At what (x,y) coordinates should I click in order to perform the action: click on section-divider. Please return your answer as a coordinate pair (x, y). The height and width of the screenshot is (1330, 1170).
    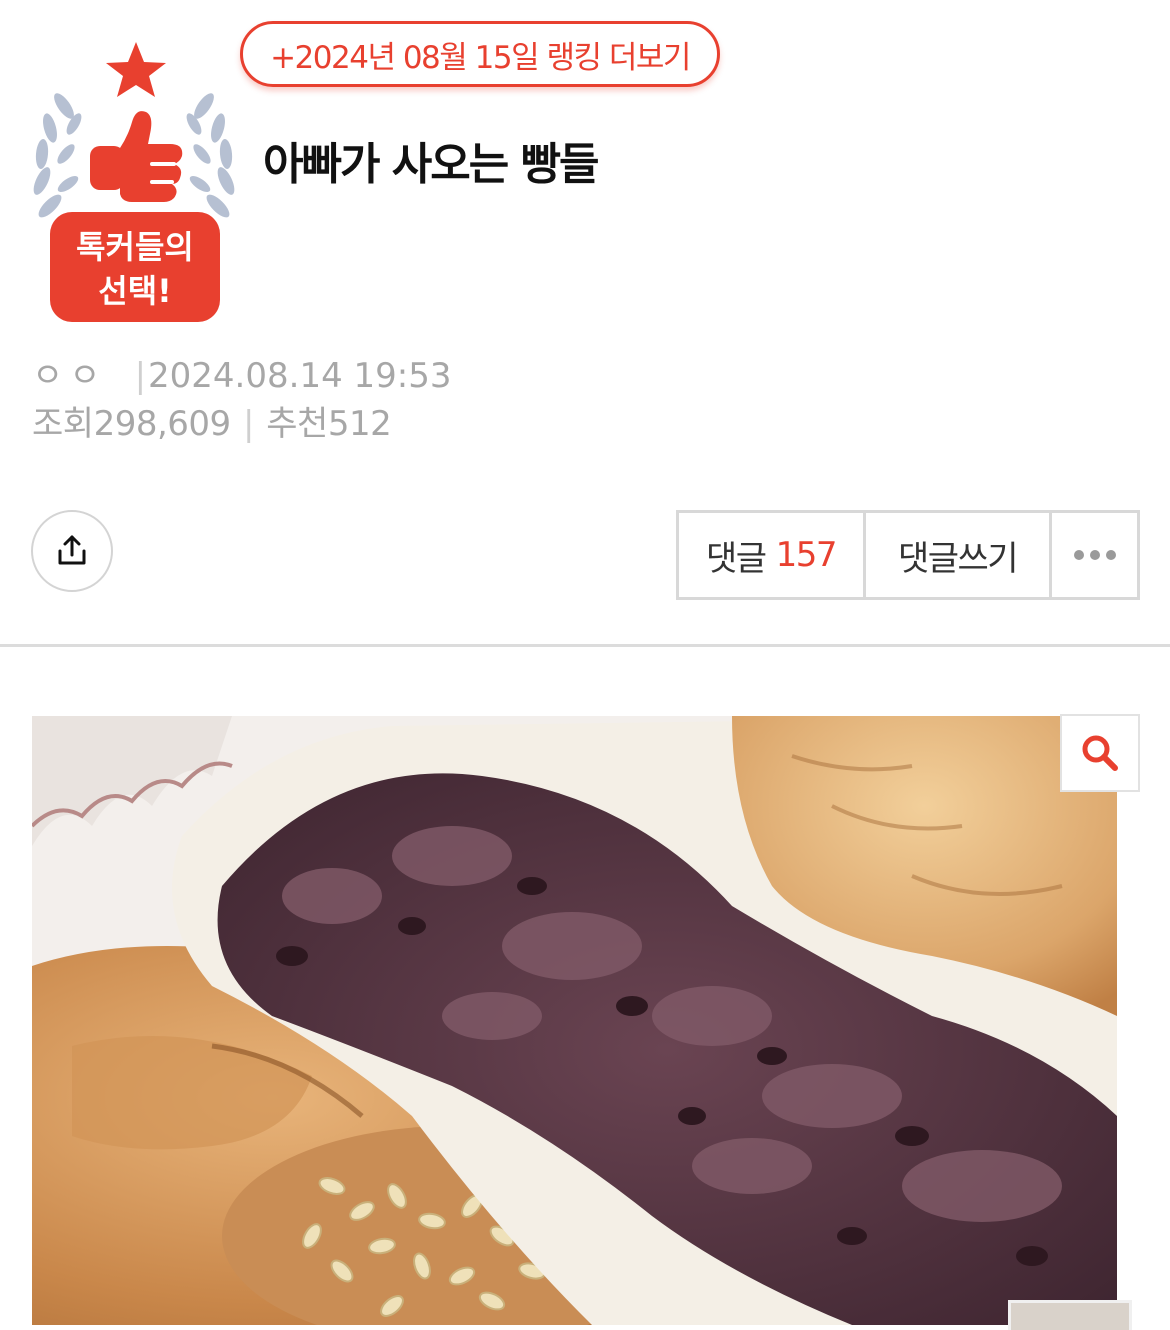
    Looking at the image, I should click on (585, 645).